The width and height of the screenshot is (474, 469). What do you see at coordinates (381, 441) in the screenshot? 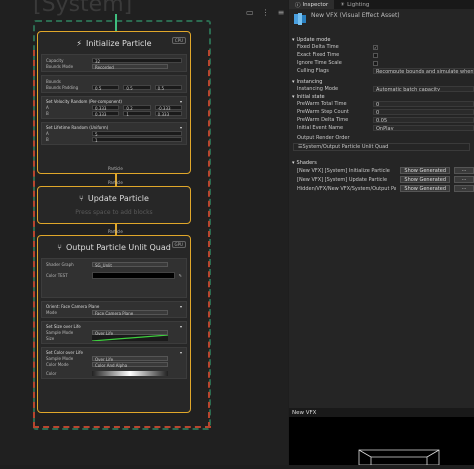
I see `preview-viewport` at bounding box center [381, 441].